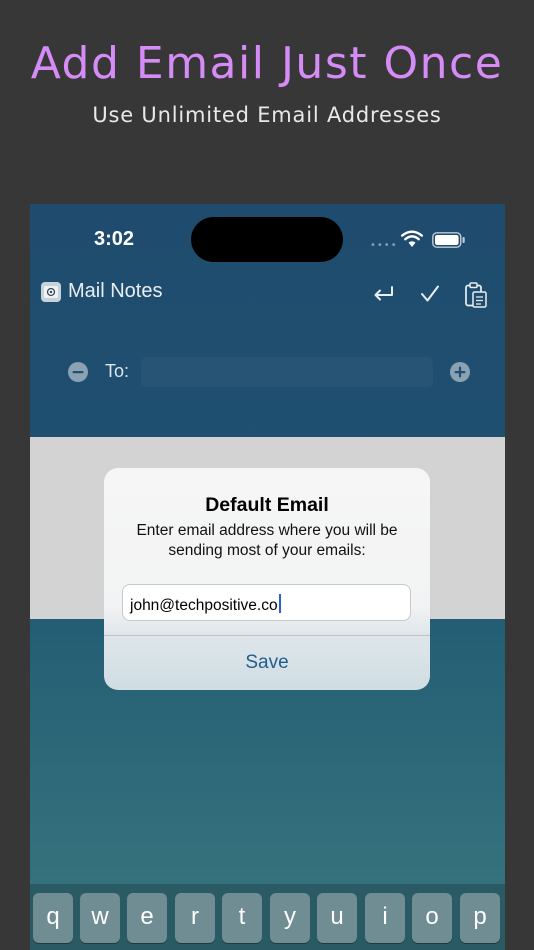 This screenshot has width=534, height=950. I want to click on save-button: Save, so click(267, 663).